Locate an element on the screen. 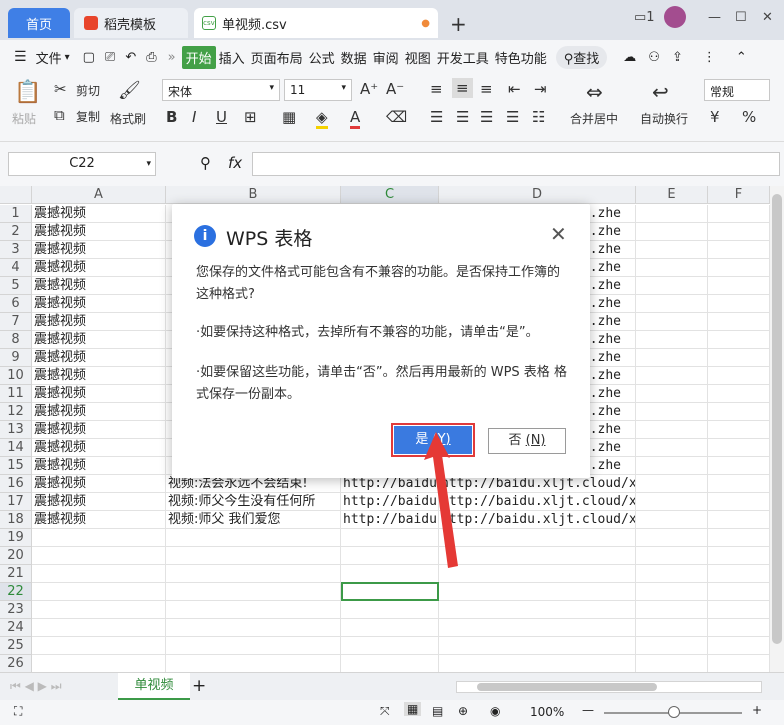  cell-f5 is located at coordinates (739, 286).